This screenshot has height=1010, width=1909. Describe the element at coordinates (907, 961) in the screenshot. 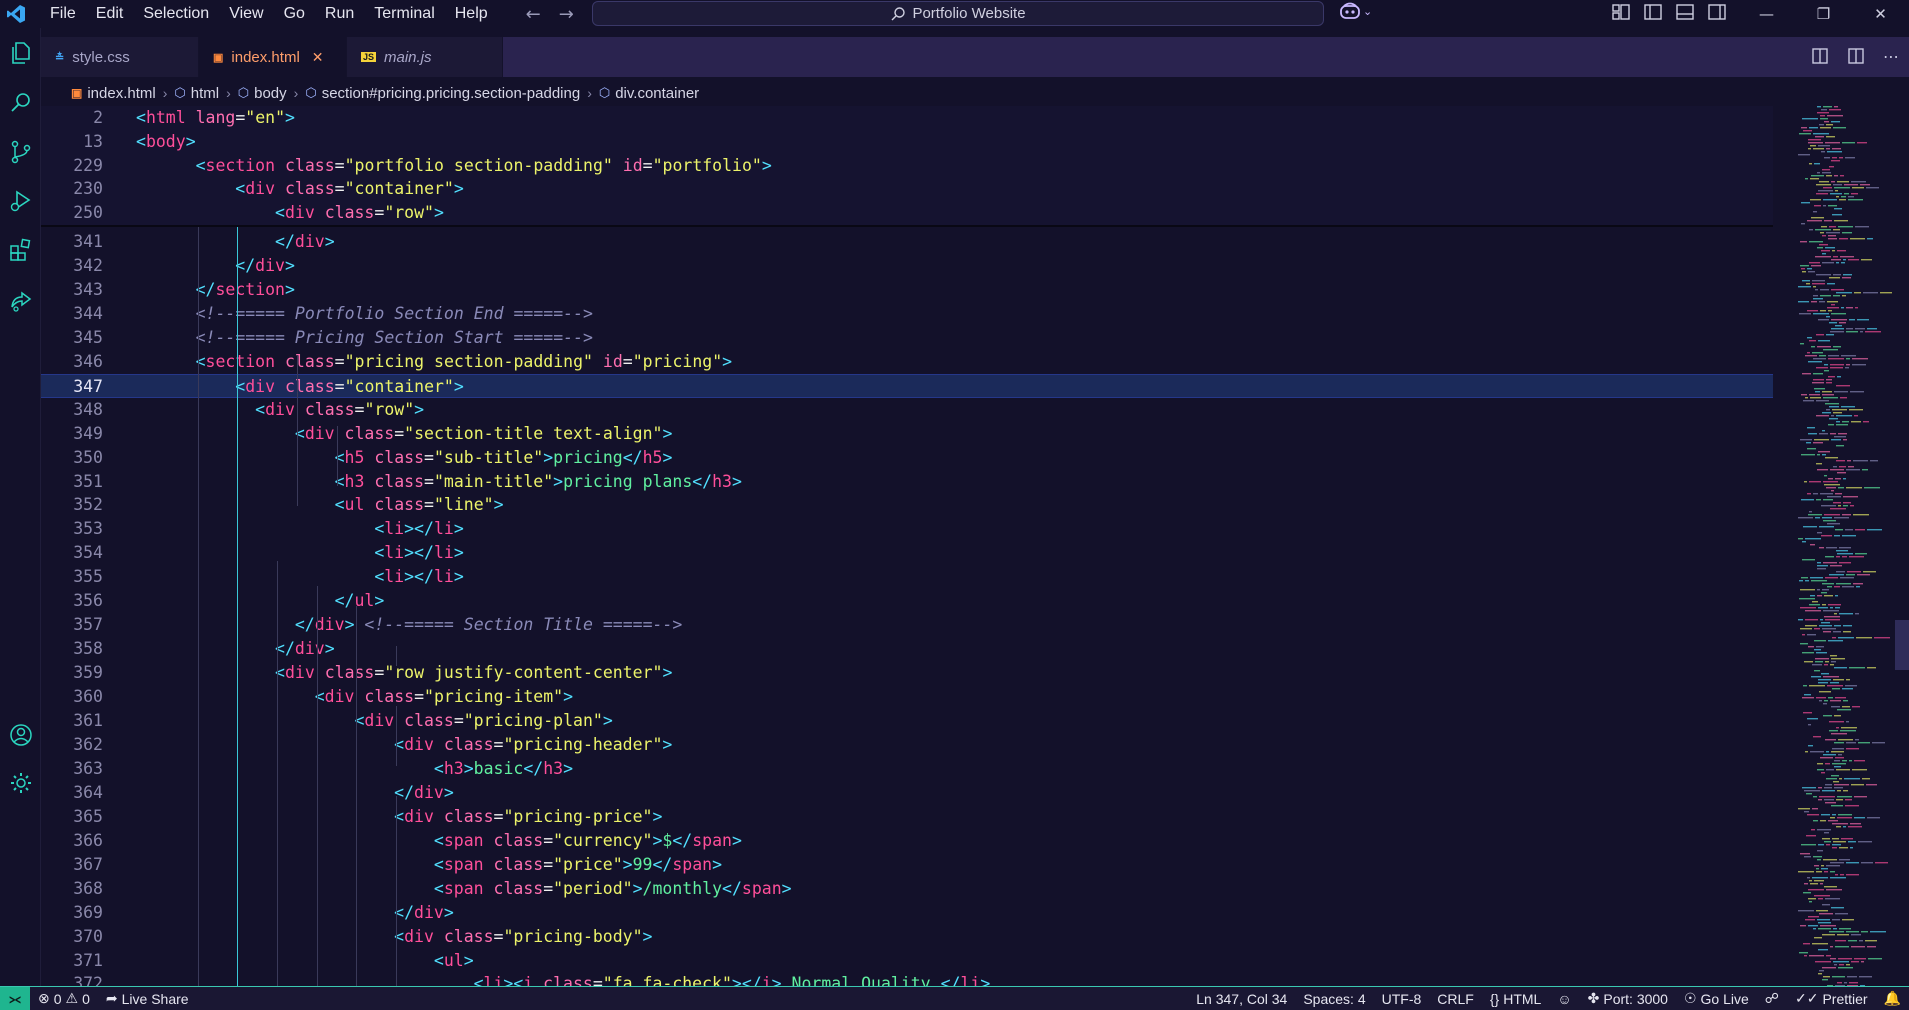

I see `code-line: 371 <ul>` at that location.